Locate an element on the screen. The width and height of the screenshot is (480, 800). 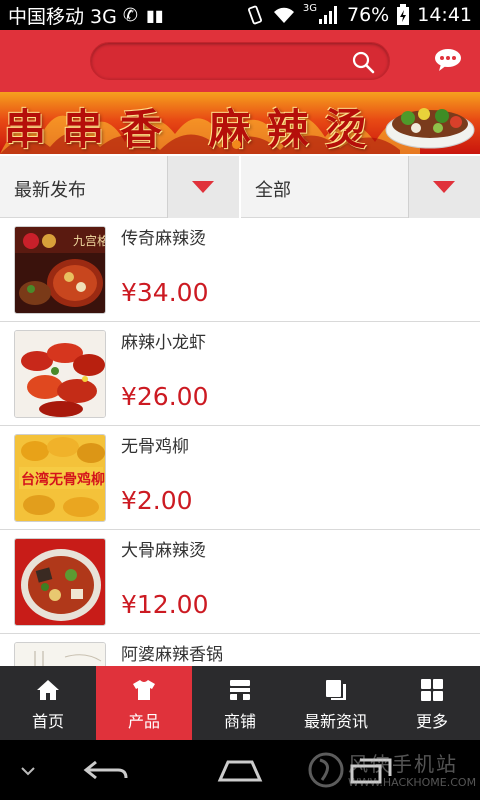
product-thumbnail: 台湾无骨鸡柳 is located at coordinates (60, 478).